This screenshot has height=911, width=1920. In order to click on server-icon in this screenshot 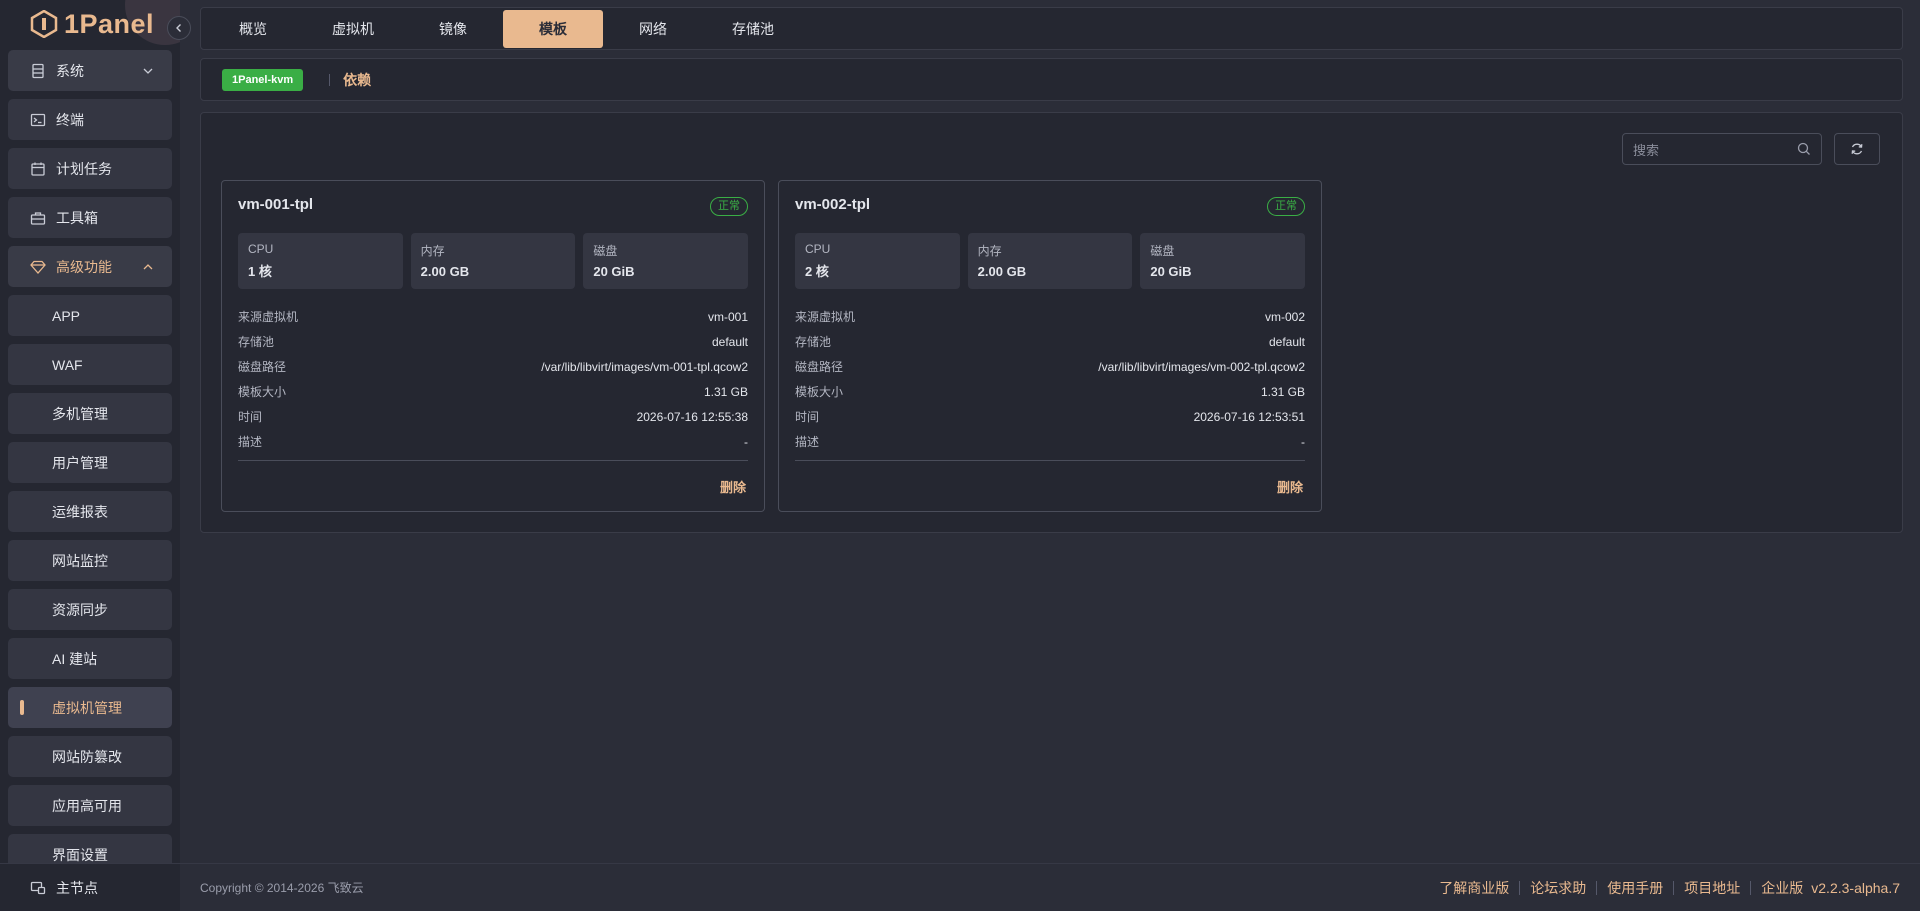, I will do `click(38, 71)`.